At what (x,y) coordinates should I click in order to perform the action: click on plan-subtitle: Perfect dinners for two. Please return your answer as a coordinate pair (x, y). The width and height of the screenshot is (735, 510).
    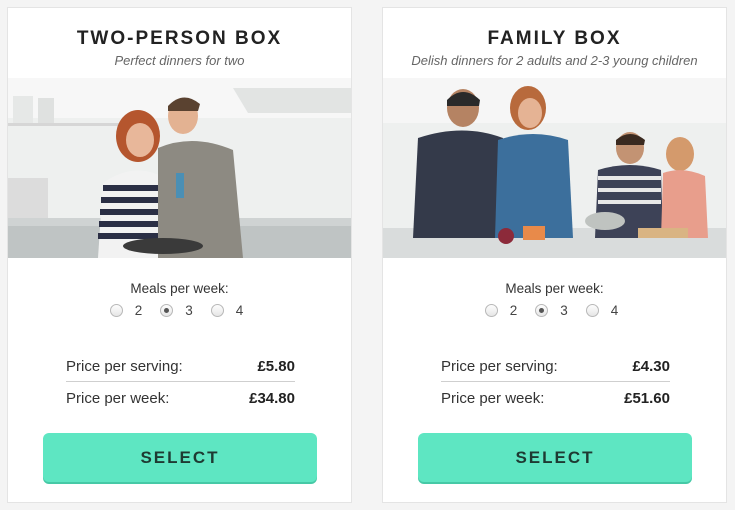
    Looking at the image, I should click on (179, 60).